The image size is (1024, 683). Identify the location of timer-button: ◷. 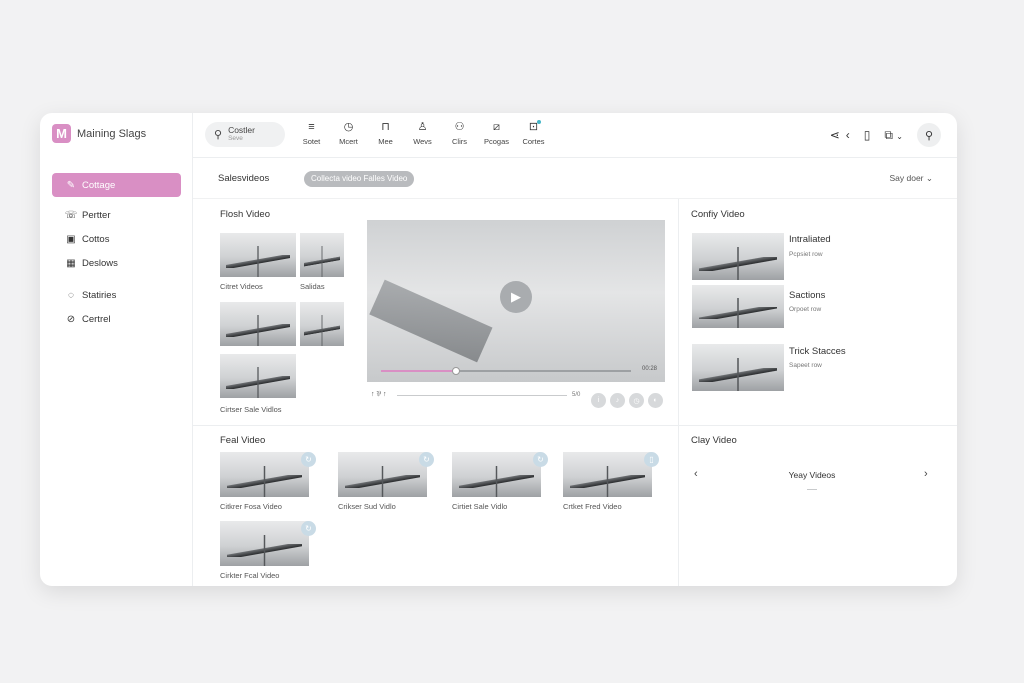
(636, 400).